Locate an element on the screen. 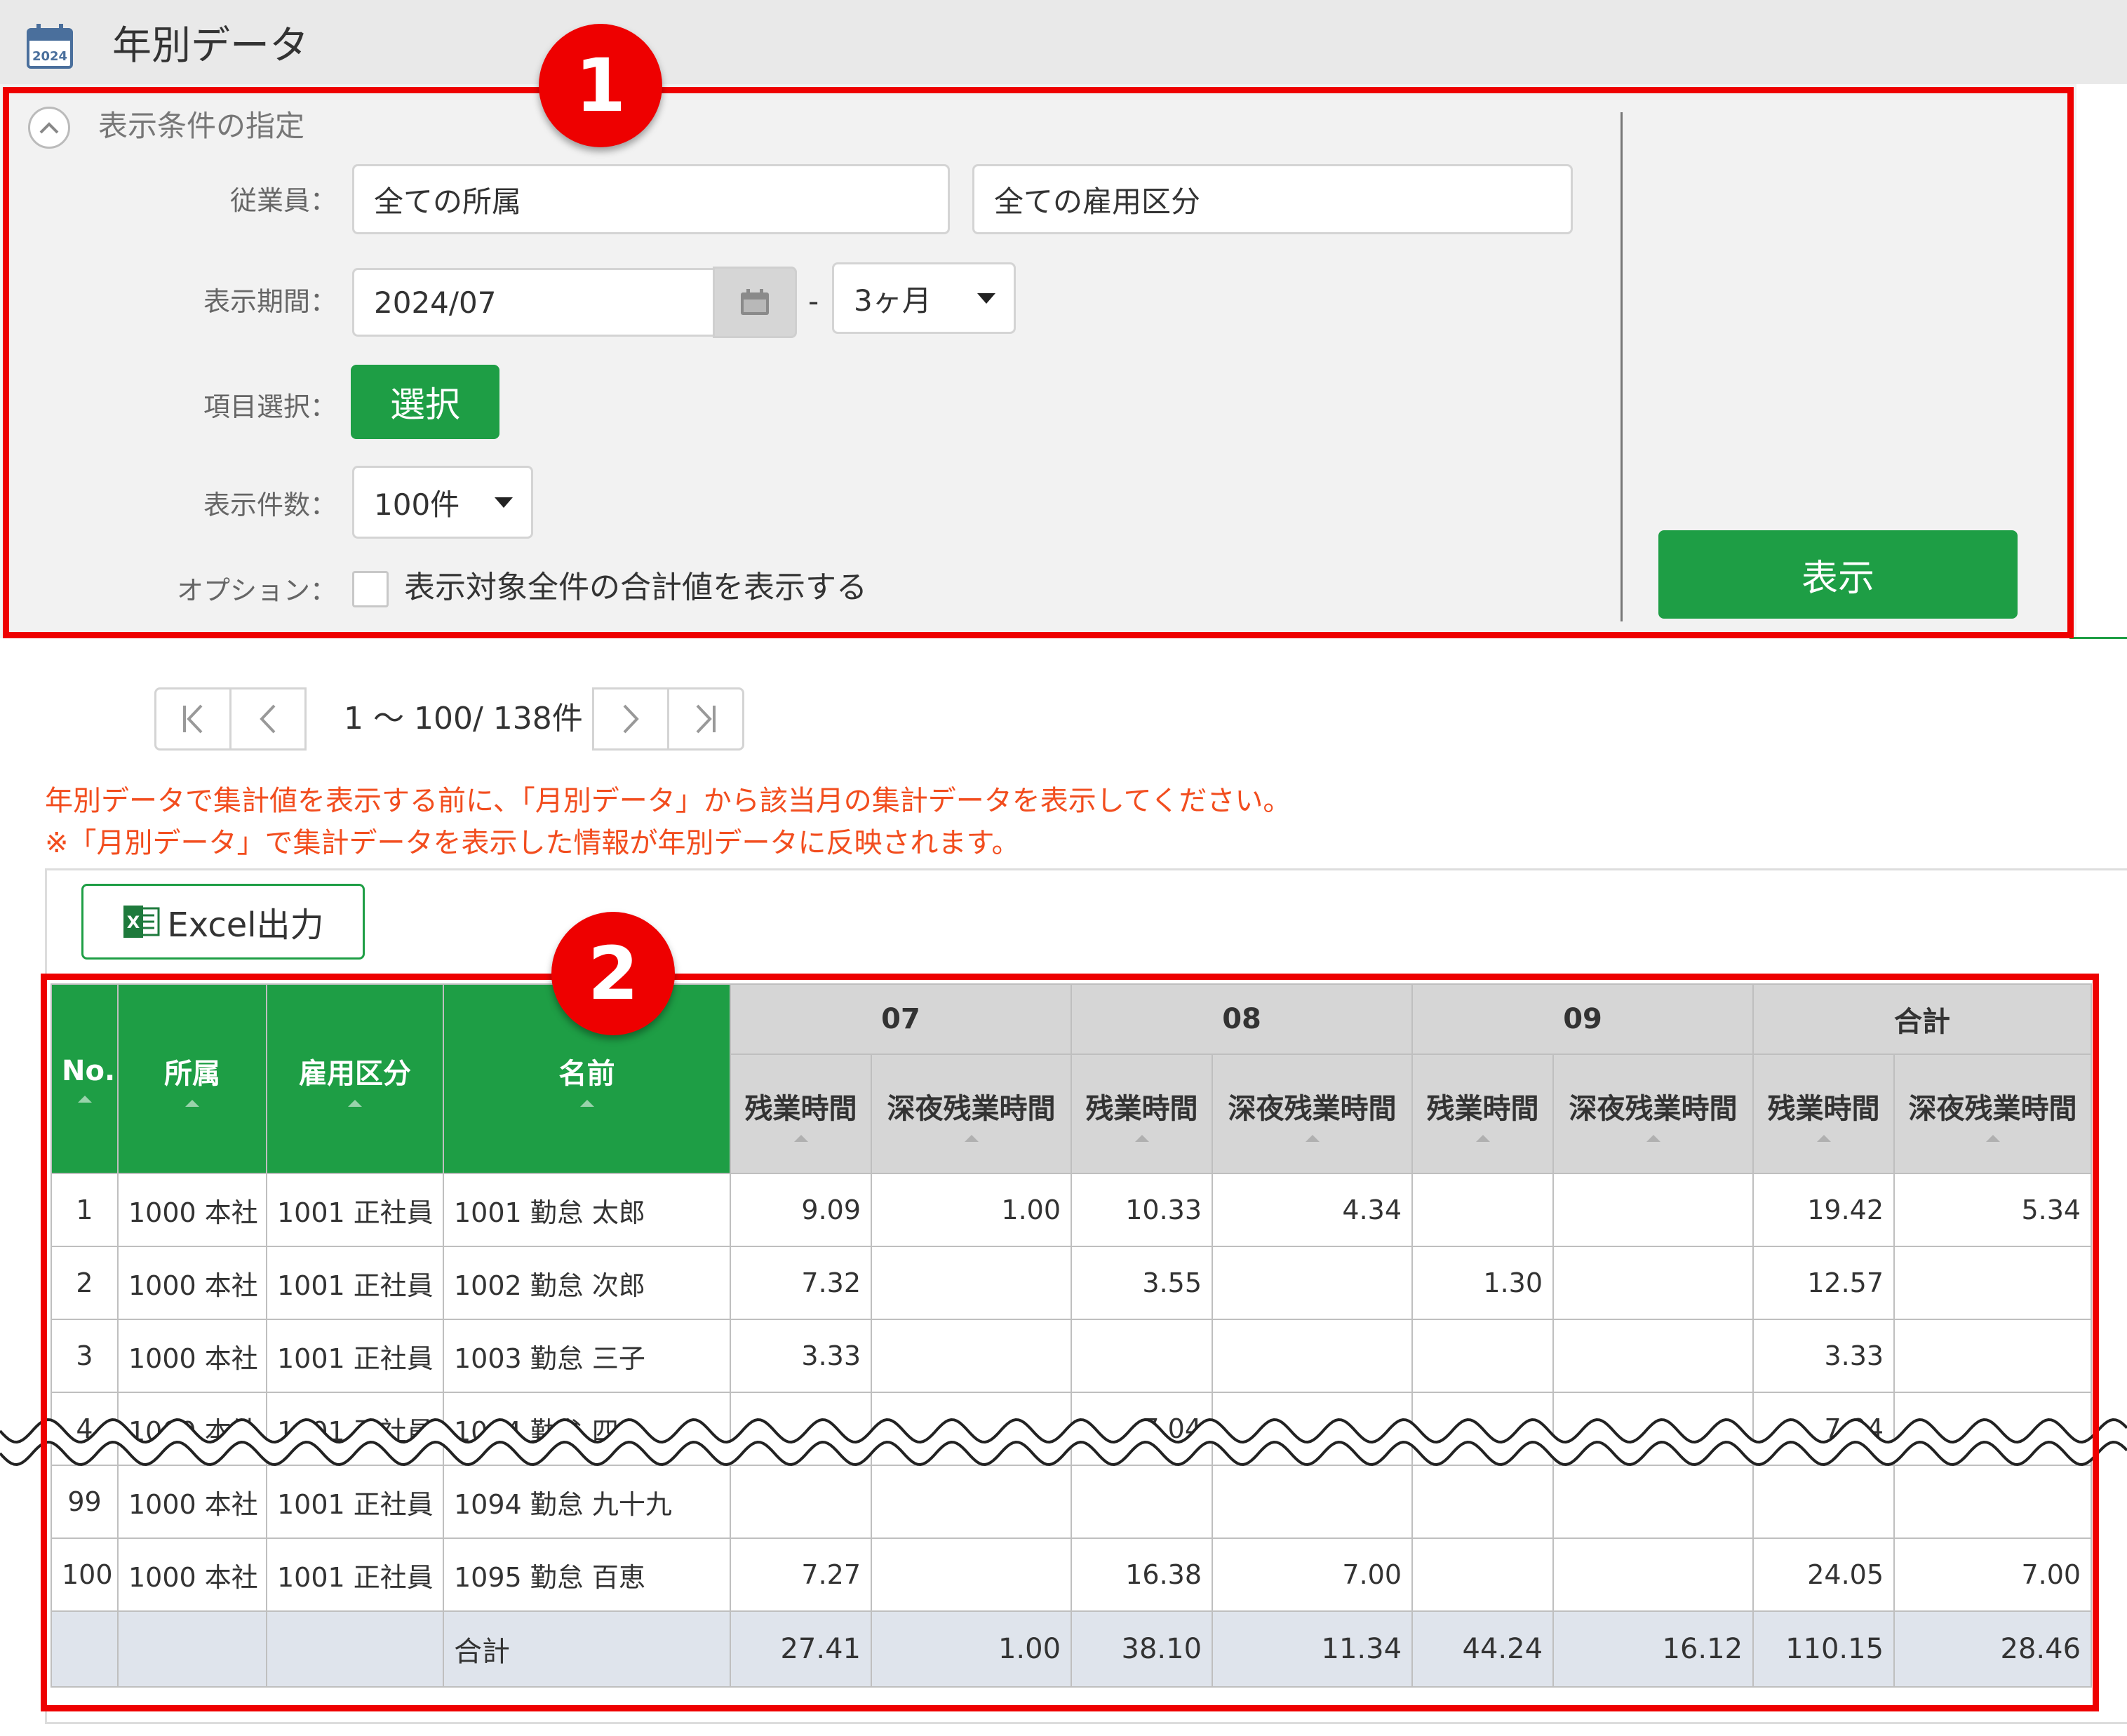  chevron-right-icon is located at coordinates (631, 719).